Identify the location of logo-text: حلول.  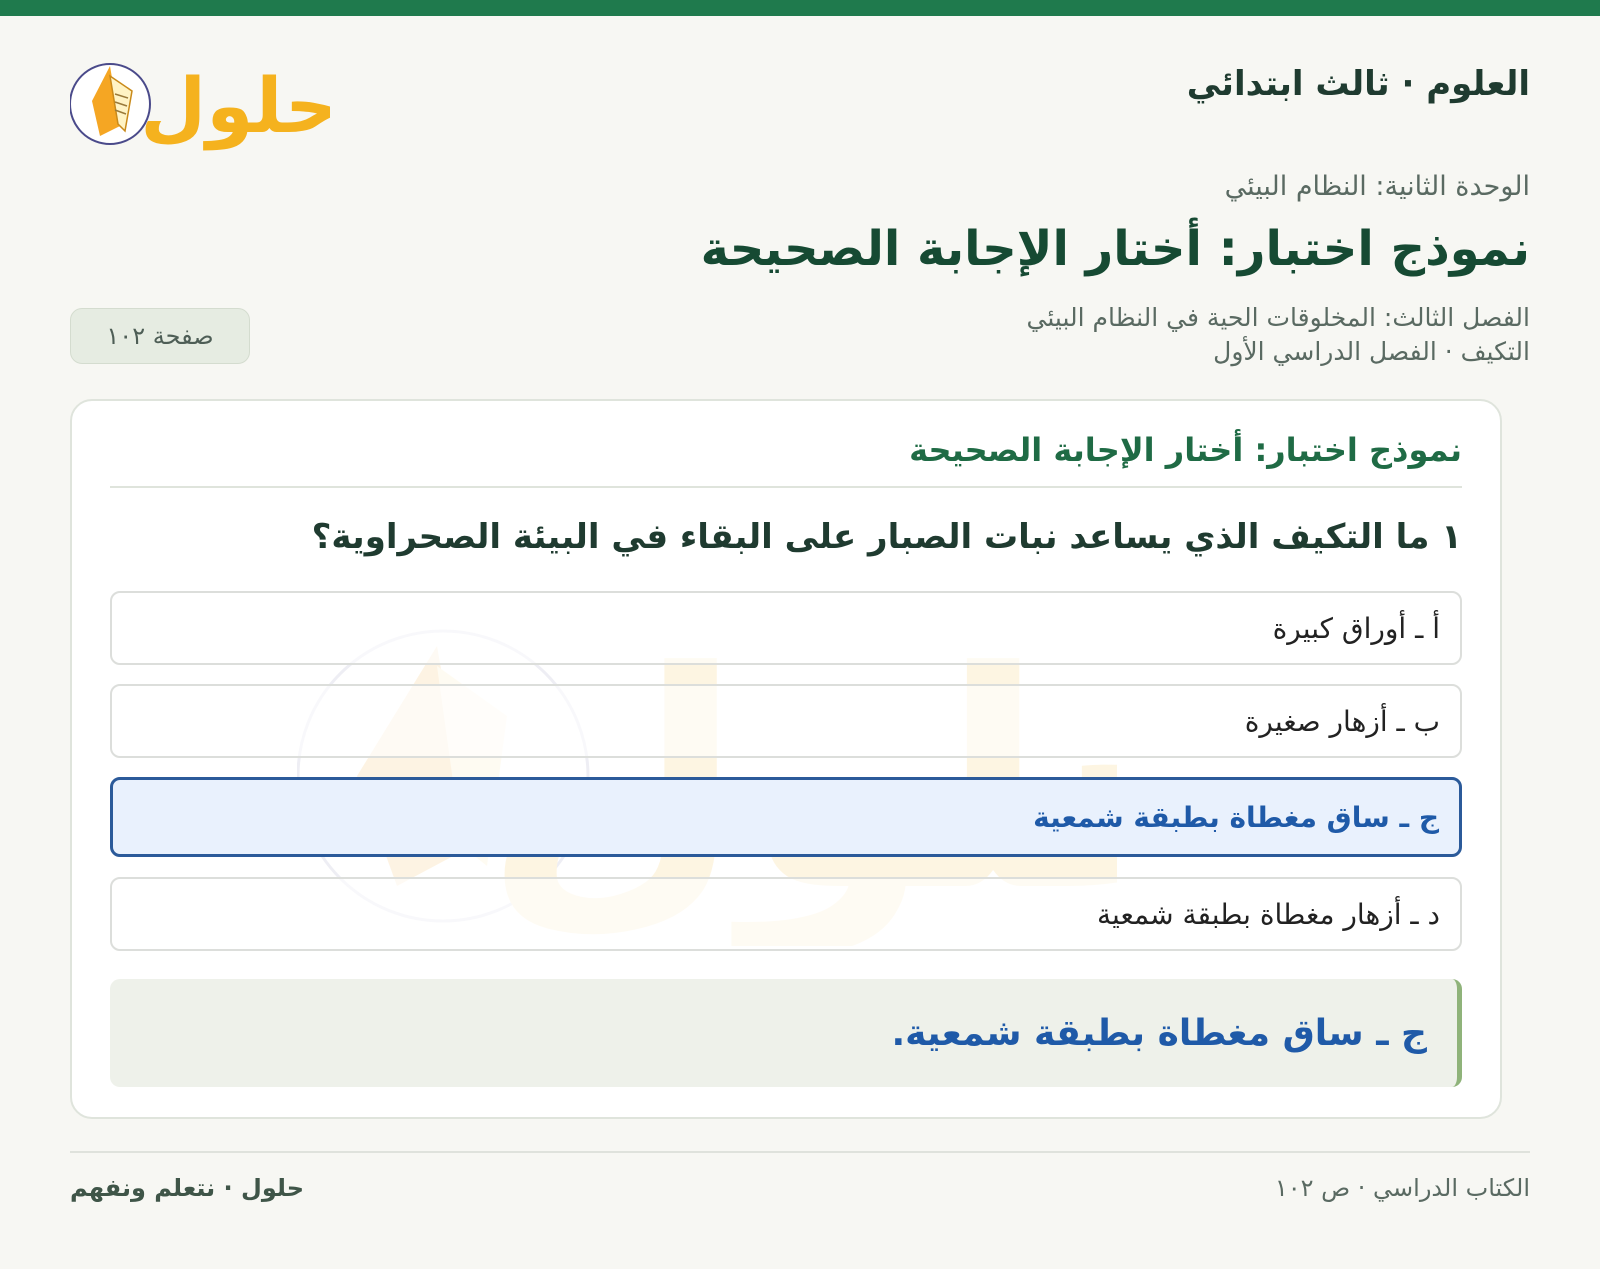
(235, 106).